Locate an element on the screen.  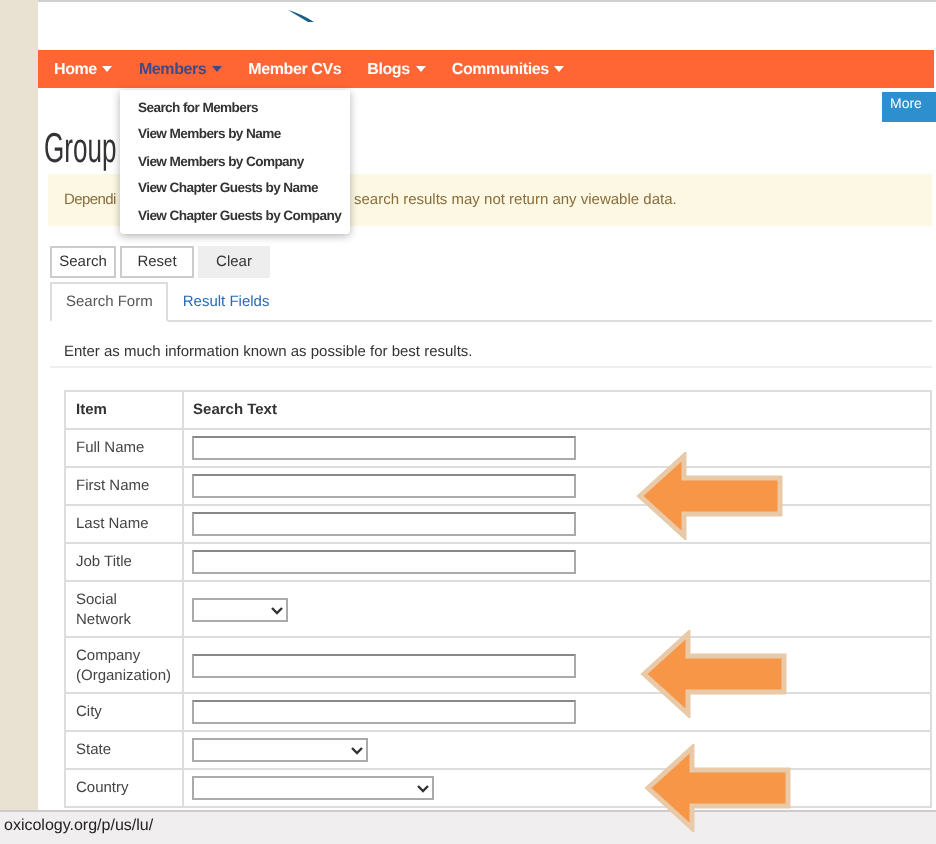
page-heading: Group is located at coordinates (80, 150).